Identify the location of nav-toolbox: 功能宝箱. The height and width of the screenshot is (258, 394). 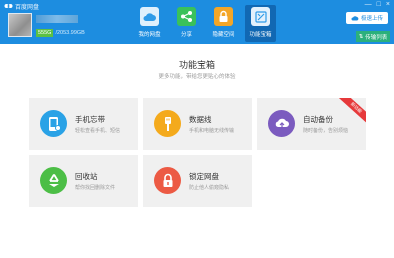
(260, 23).